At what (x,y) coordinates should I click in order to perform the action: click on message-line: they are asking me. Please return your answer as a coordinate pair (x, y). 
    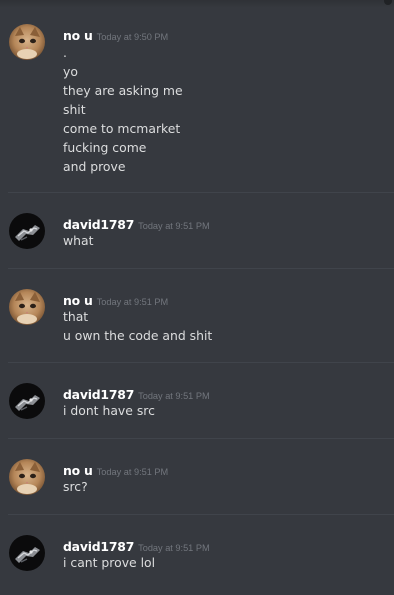
    Looking at the image, I should click on (123, 90).